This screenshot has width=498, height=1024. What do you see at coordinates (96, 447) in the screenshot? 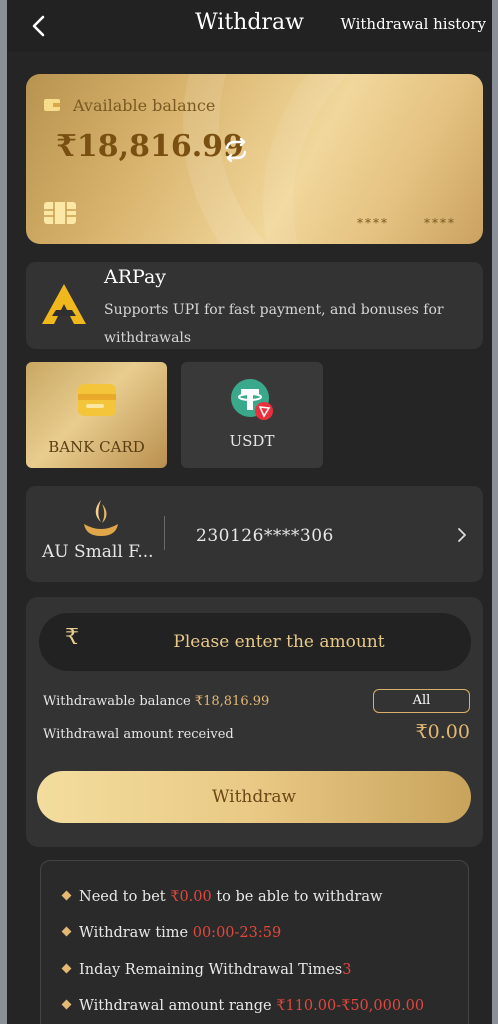
I see `tab-label: BANK CARD` at bounding box center [96, 447].